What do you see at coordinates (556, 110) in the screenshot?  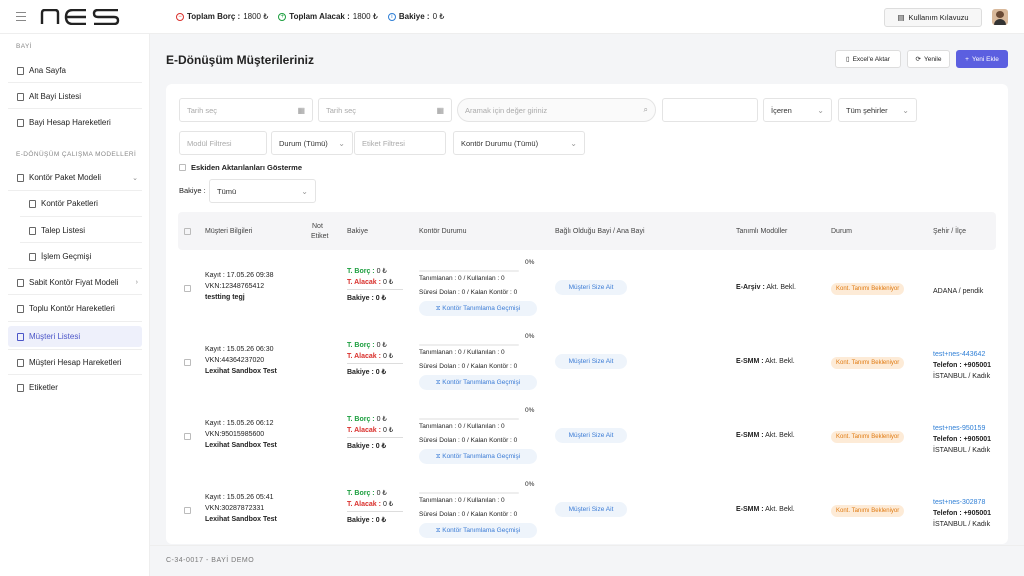 I see `search-input: Aramak için değer giriniz ⌕` at bounding box center [556, 110].